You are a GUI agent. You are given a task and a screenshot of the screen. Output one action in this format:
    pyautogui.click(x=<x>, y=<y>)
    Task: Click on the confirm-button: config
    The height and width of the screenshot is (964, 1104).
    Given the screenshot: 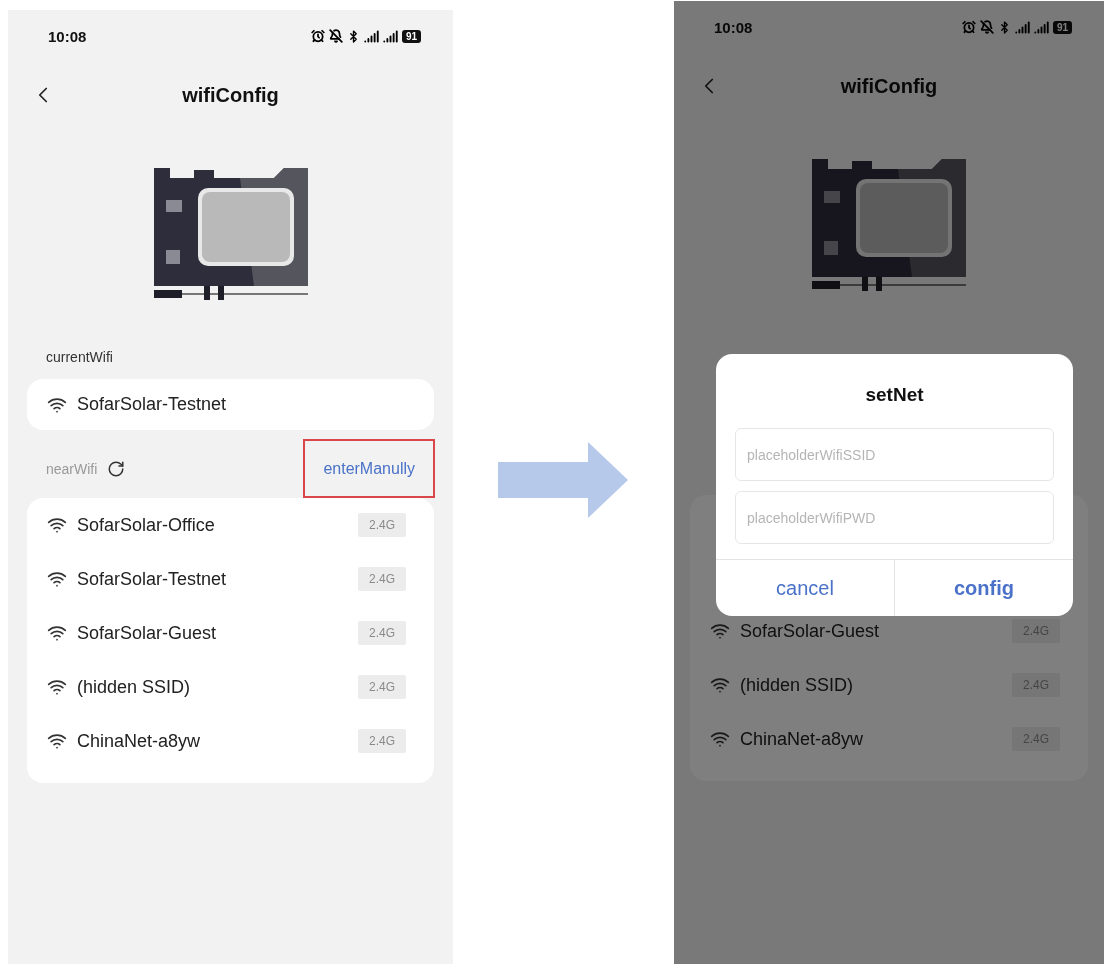 What is the action you would take?
    pyautogui.click(x=983, y=588)
    